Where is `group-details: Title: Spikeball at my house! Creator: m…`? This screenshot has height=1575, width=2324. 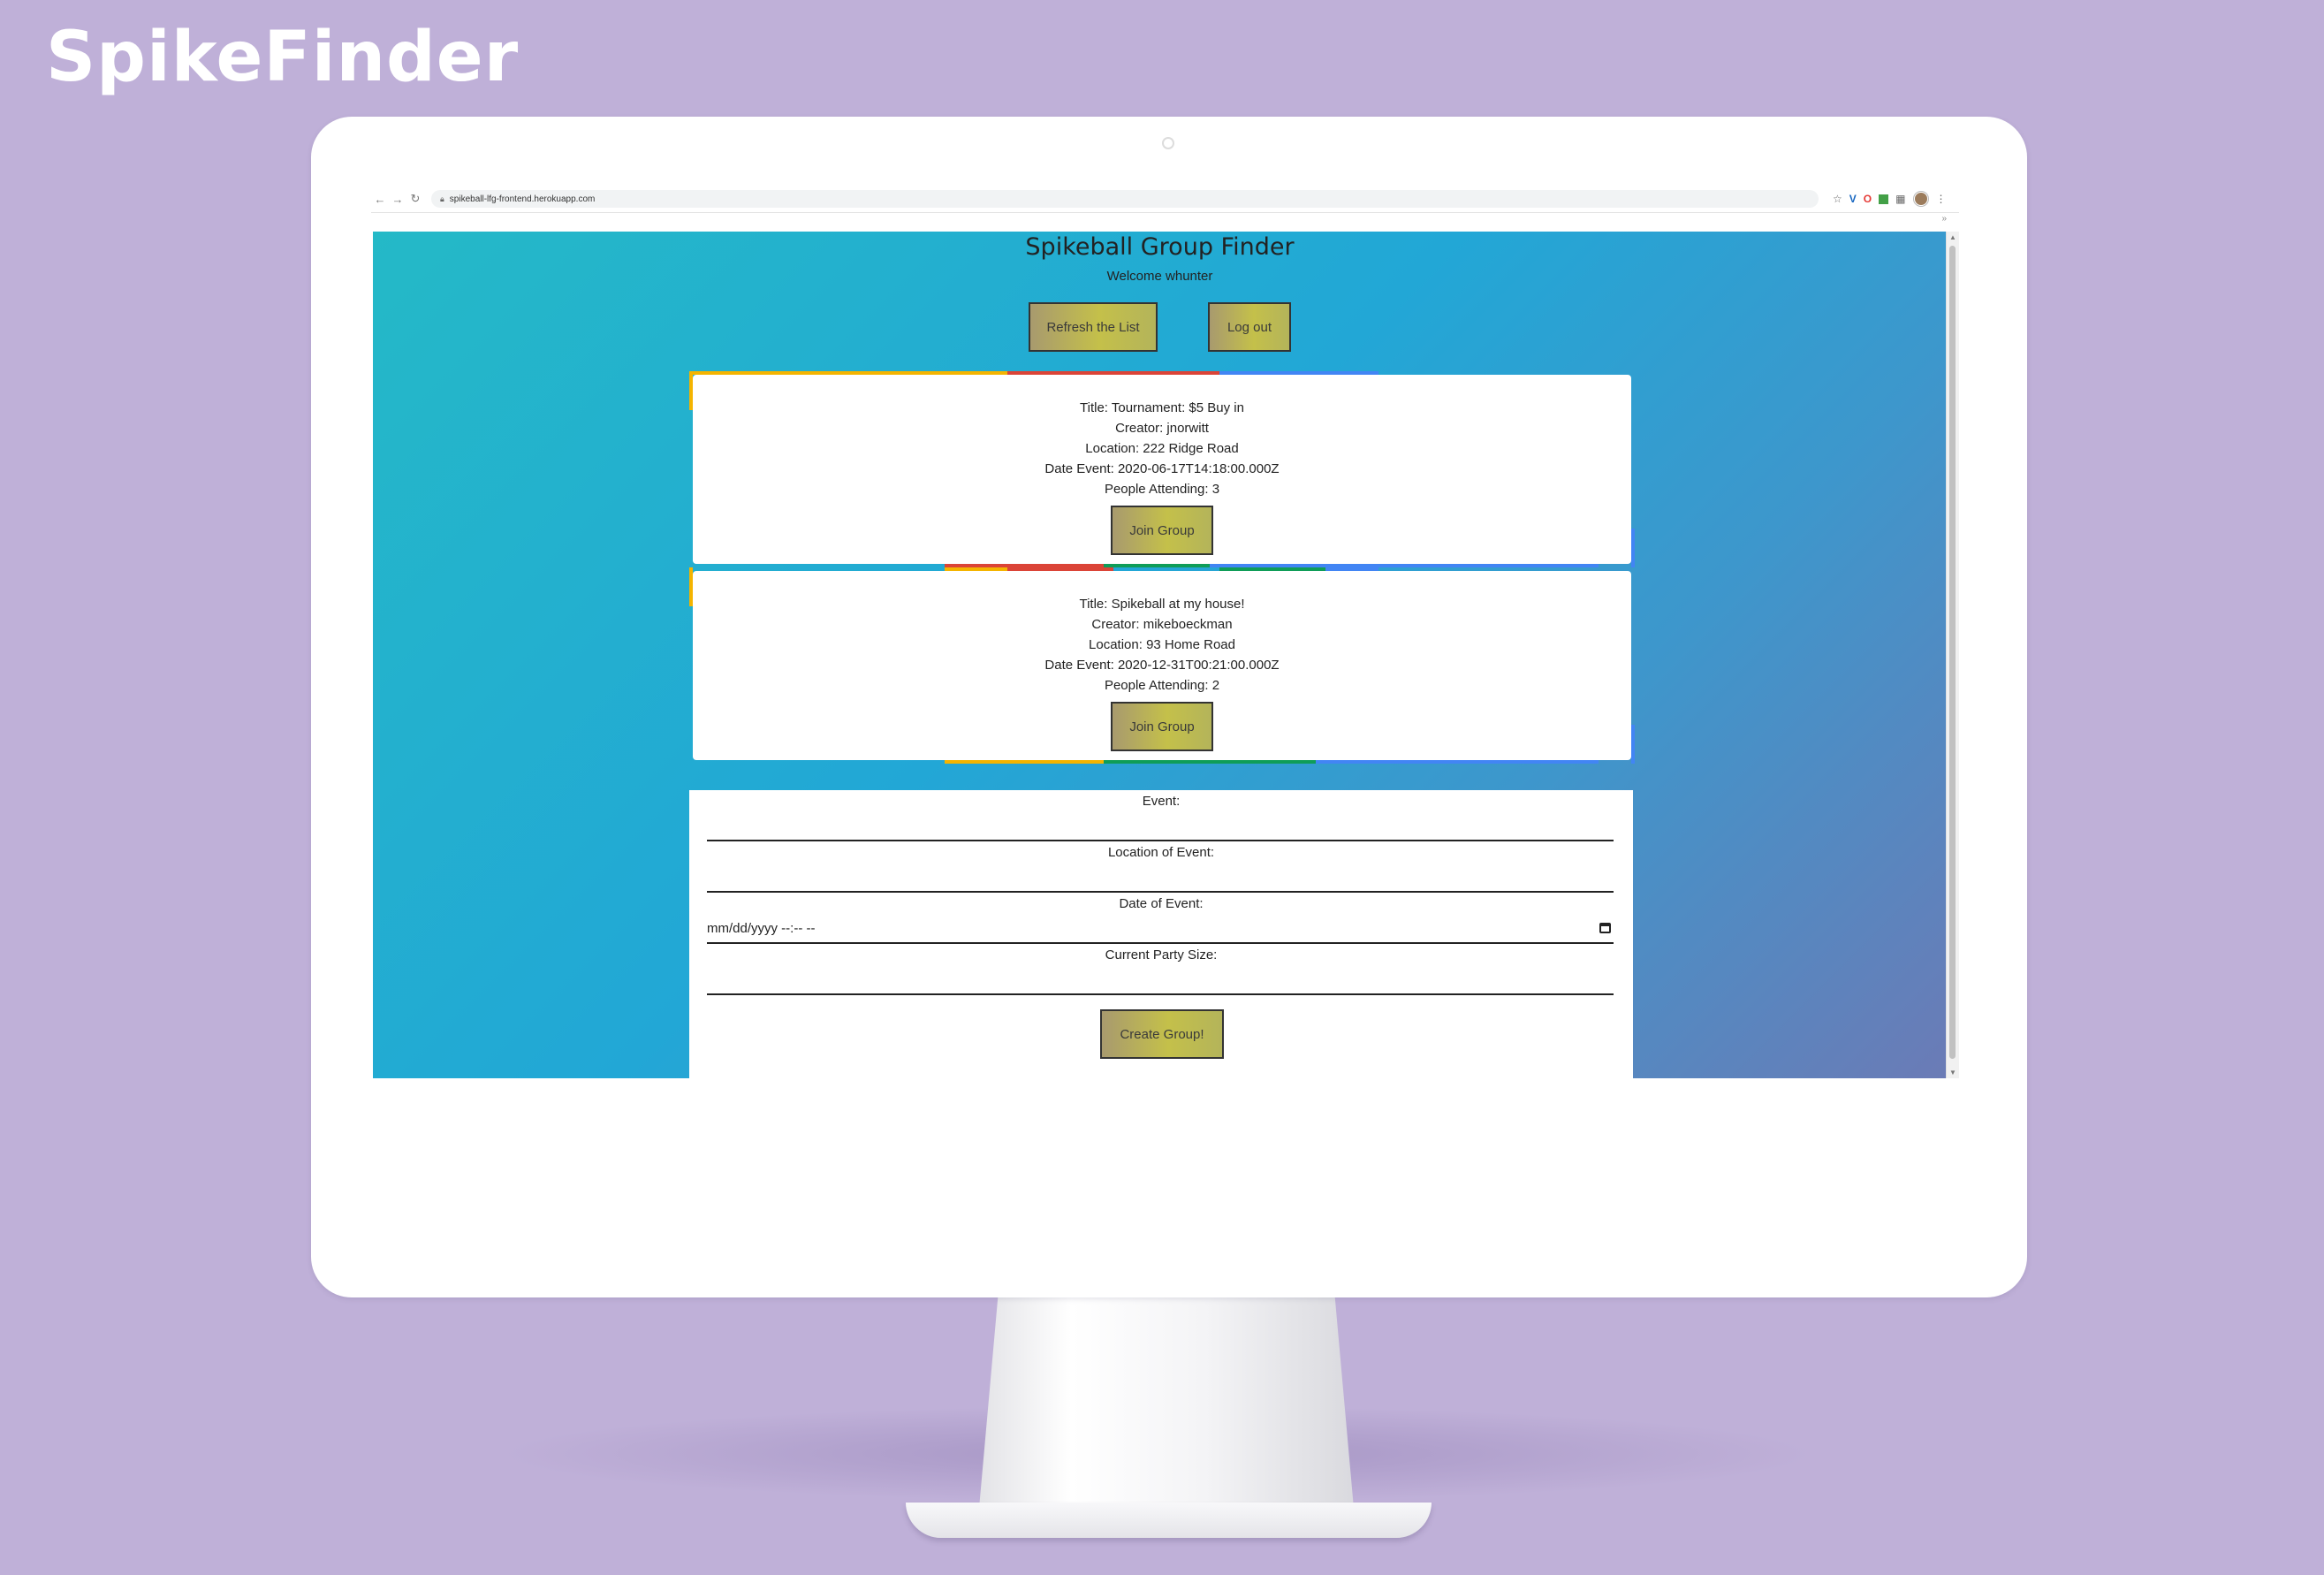 group-details: Title: Spikeball at my house! Creator: m… is located at coordinates (1162, 645).